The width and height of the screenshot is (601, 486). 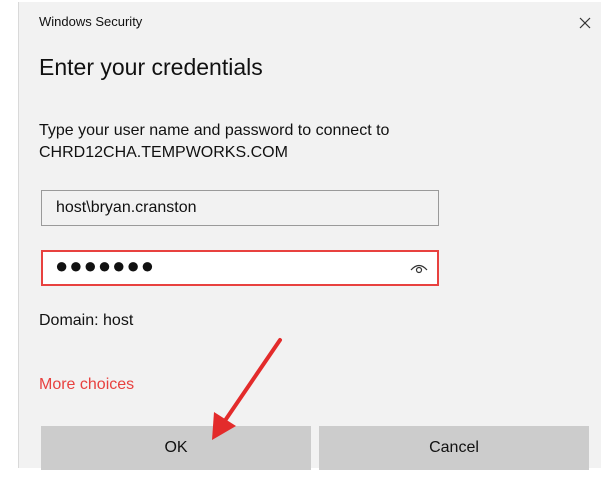 I want to click on password-field: ●●●●●●●, so click(x=240, y=268).